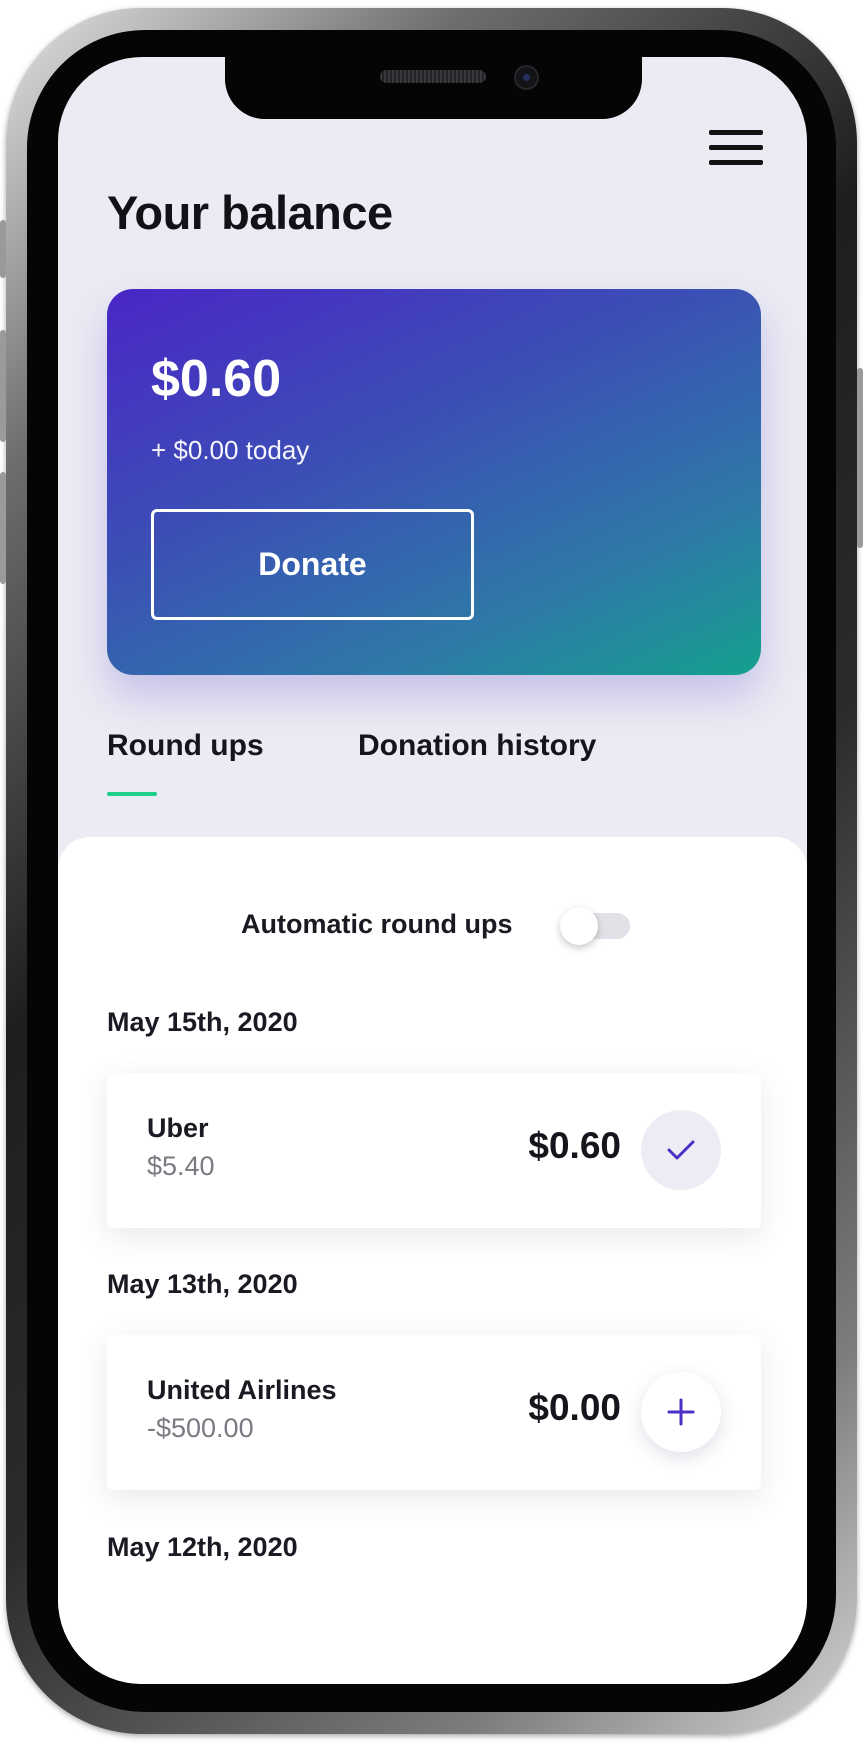 This screenshot has height=1745, width=865. What do you see at coordinates (434, 1150) in the screenshot?
I see `transaction-card-uber: Uber $5.40 $0.60` at bounding box center [434, 1150].